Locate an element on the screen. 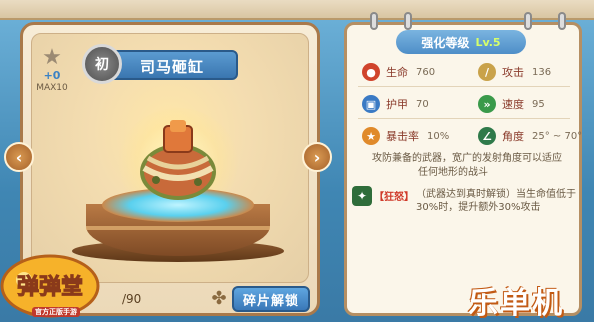  stat-label: 速度 is located at coordinates (513, 104).